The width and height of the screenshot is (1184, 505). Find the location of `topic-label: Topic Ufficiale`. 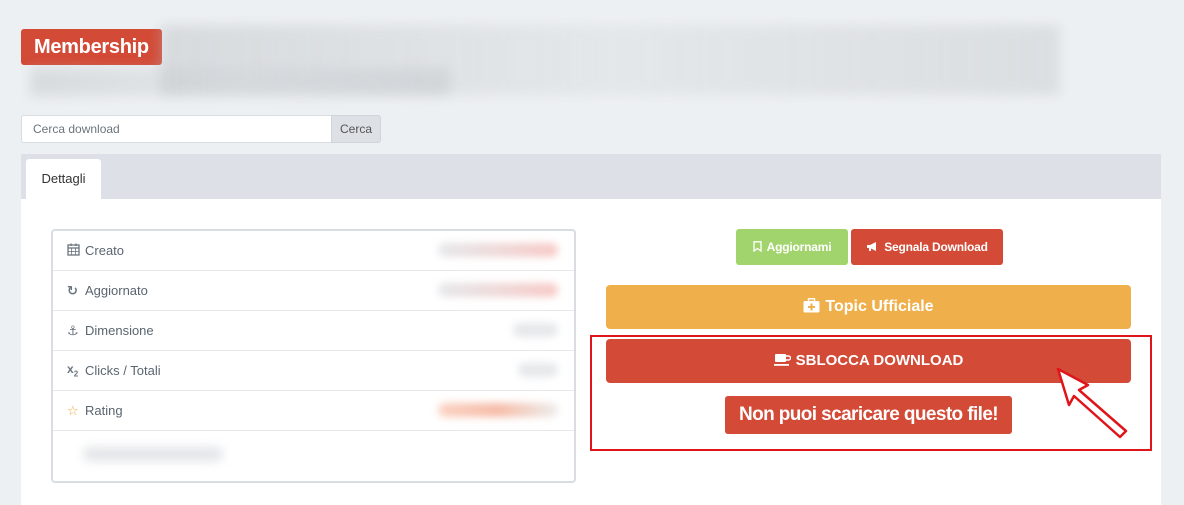

topic-label: Topic Ufficiale is located at coordinates (879, 306).